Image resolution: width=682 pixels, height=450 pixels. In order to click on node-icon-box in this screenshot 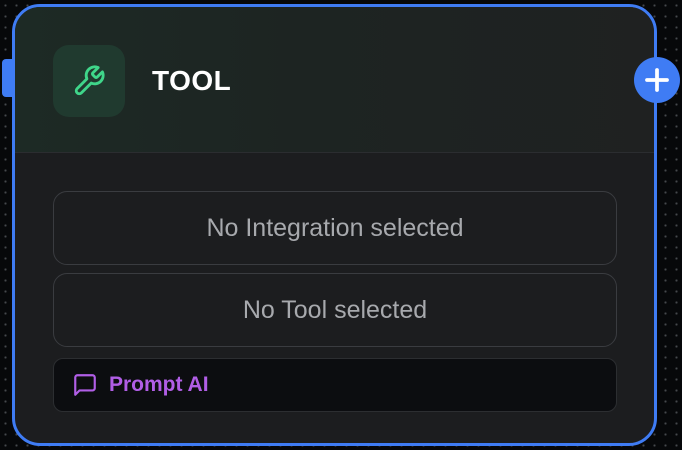, I will do `click(89, 81)`.